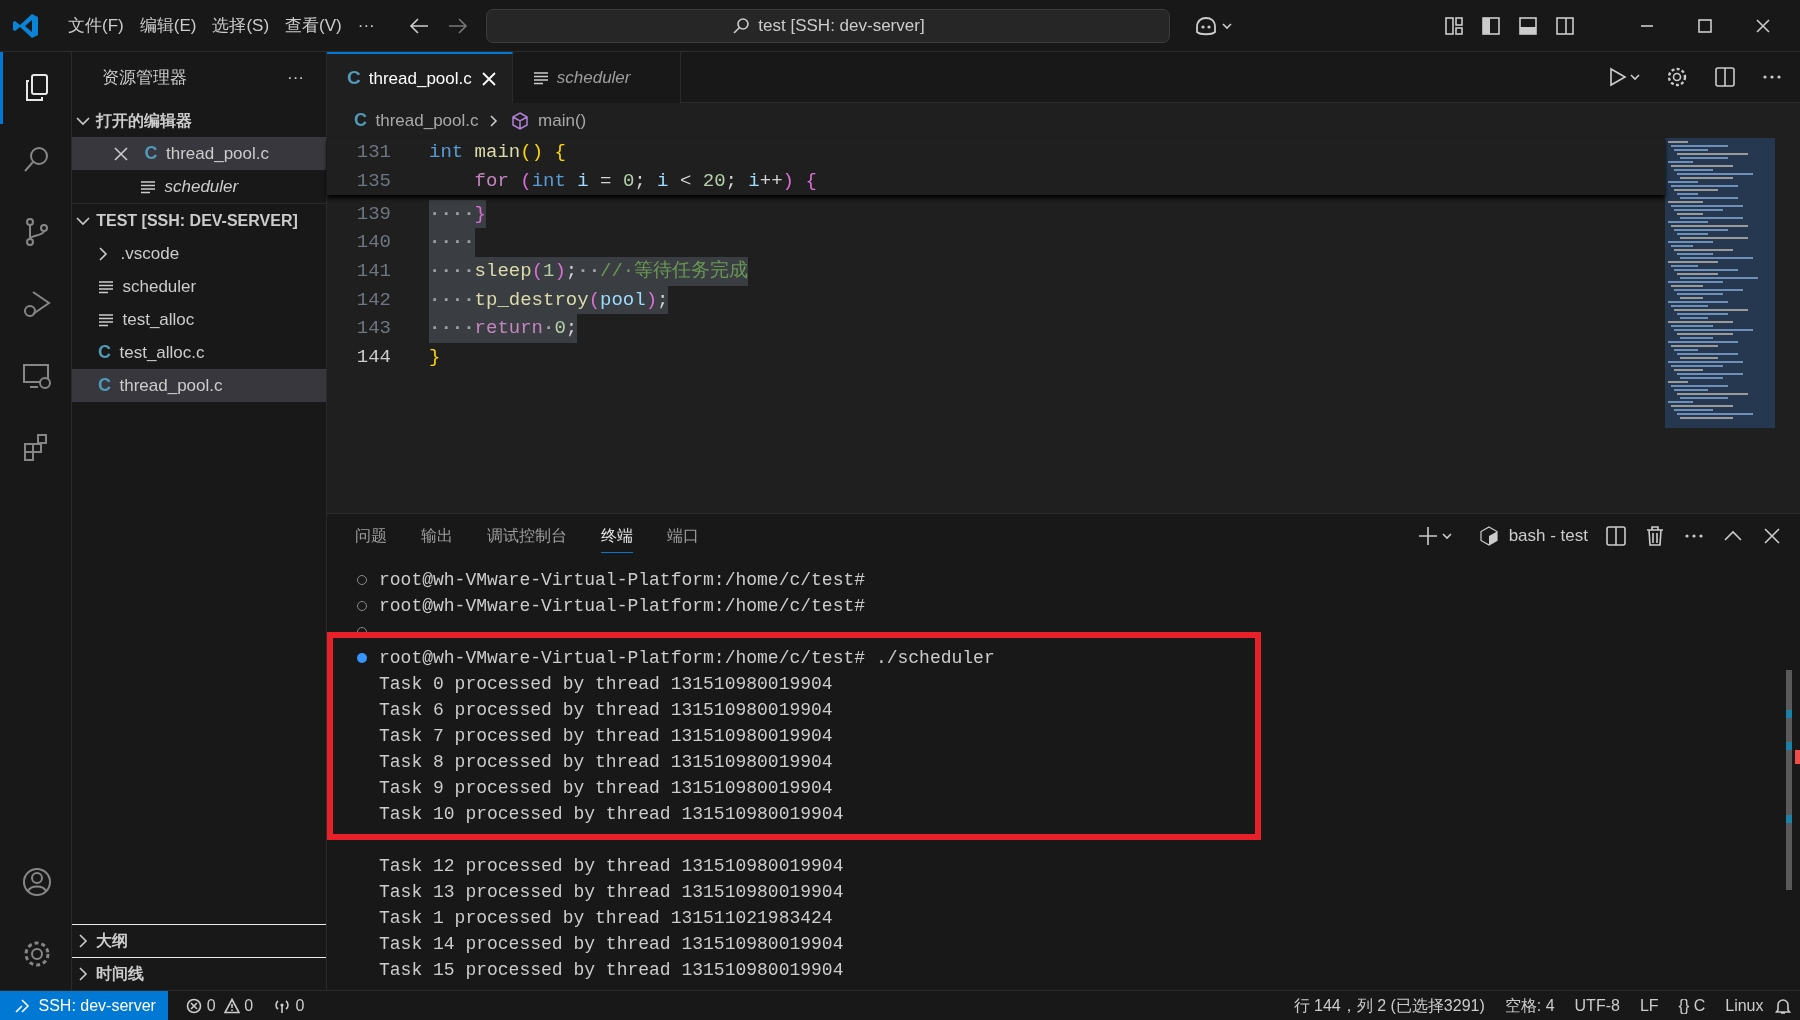 The height and width of the screenshot is (1020, 1800). What do you see at coordinates (617, 536) in the screenshot?
I see `panel-tab: 终端` at bounding box center [617, 536].